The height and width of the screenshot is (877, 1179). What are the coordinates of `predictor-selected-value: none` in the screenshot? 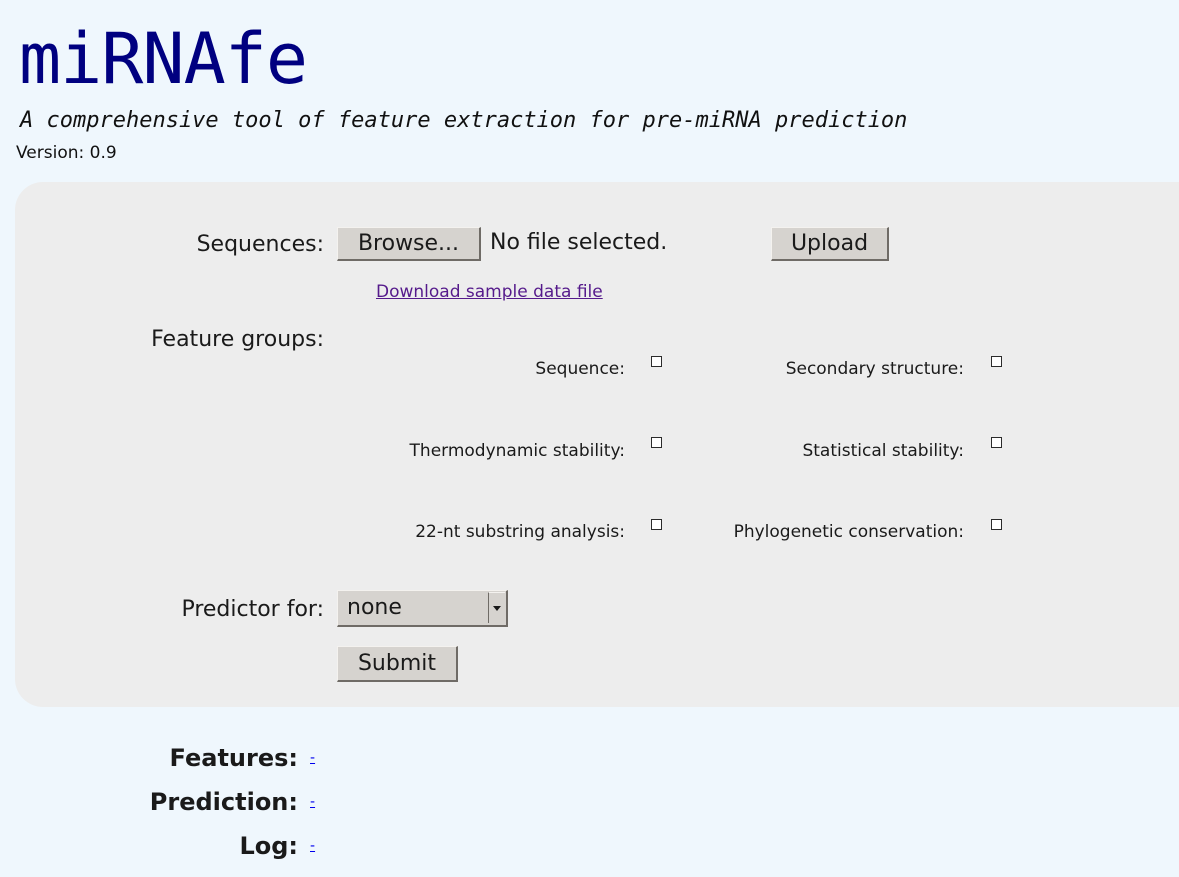 It's located at (374, 607).